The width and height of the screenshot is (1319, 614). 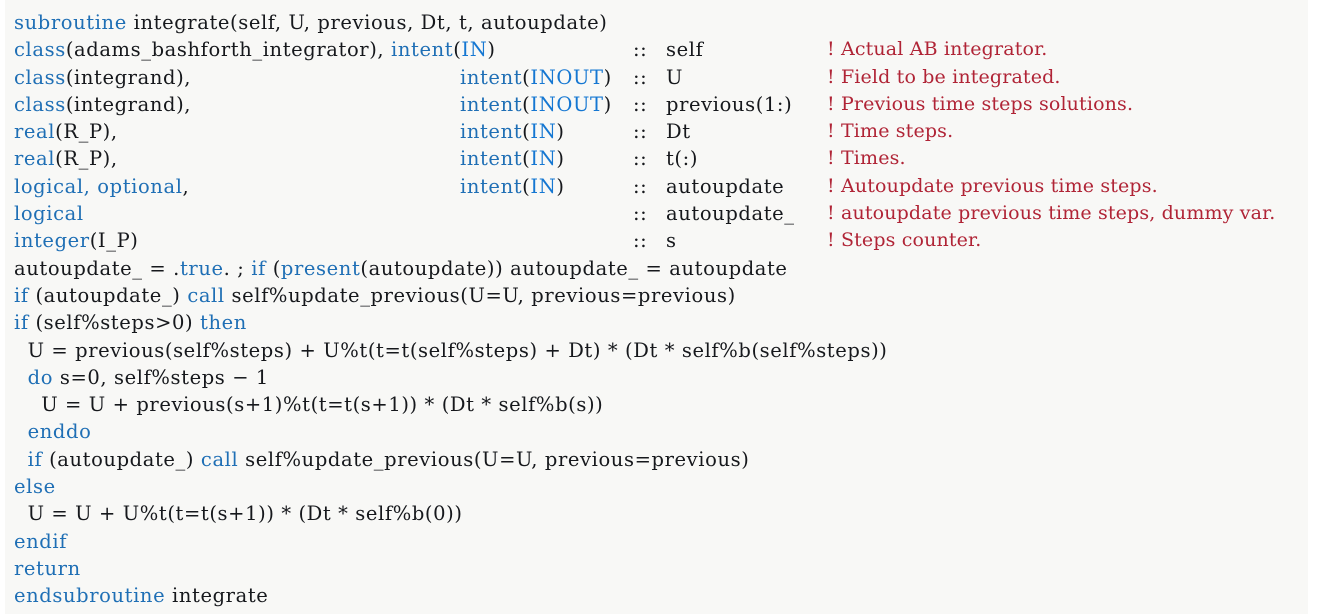 What do you see at coordinates (656, 513) in the screenshot?
I see `code-line: U = U + U%t(t=t(s+1)) * (Dt * self%b(0))` at bounding box center [656, 513].